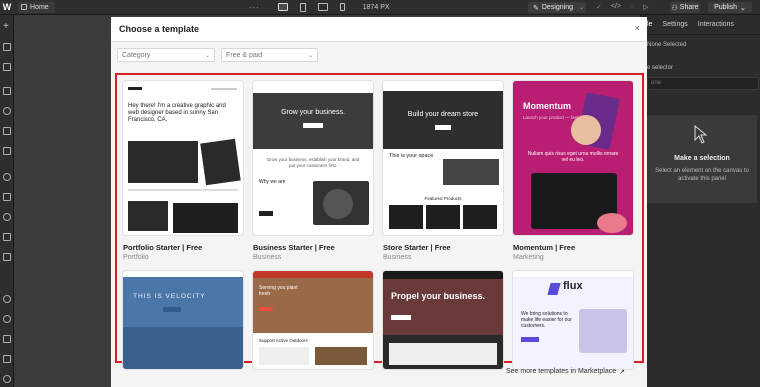  Describe the element at coordinates (726, 7) in the screenshot. I see `publish-label: Publish` at that location.